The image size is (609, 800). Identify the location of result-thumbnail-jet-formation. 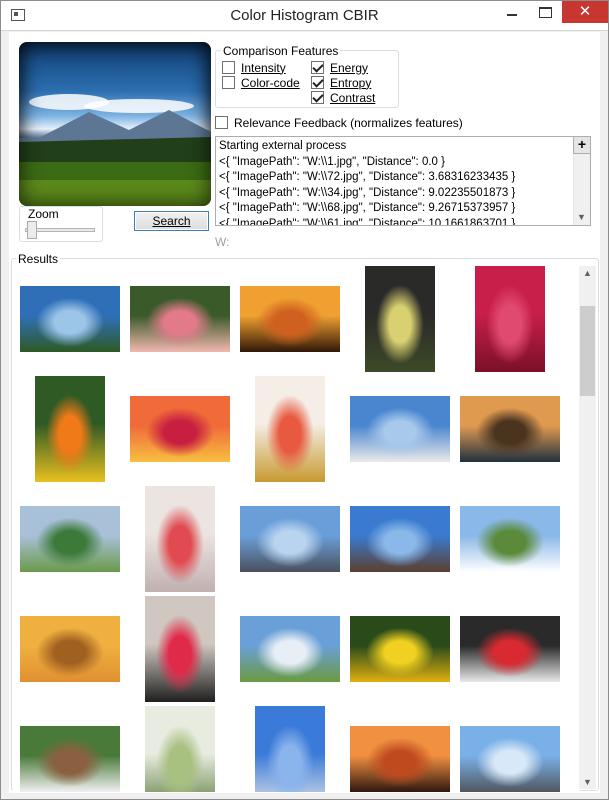
(290, 749).